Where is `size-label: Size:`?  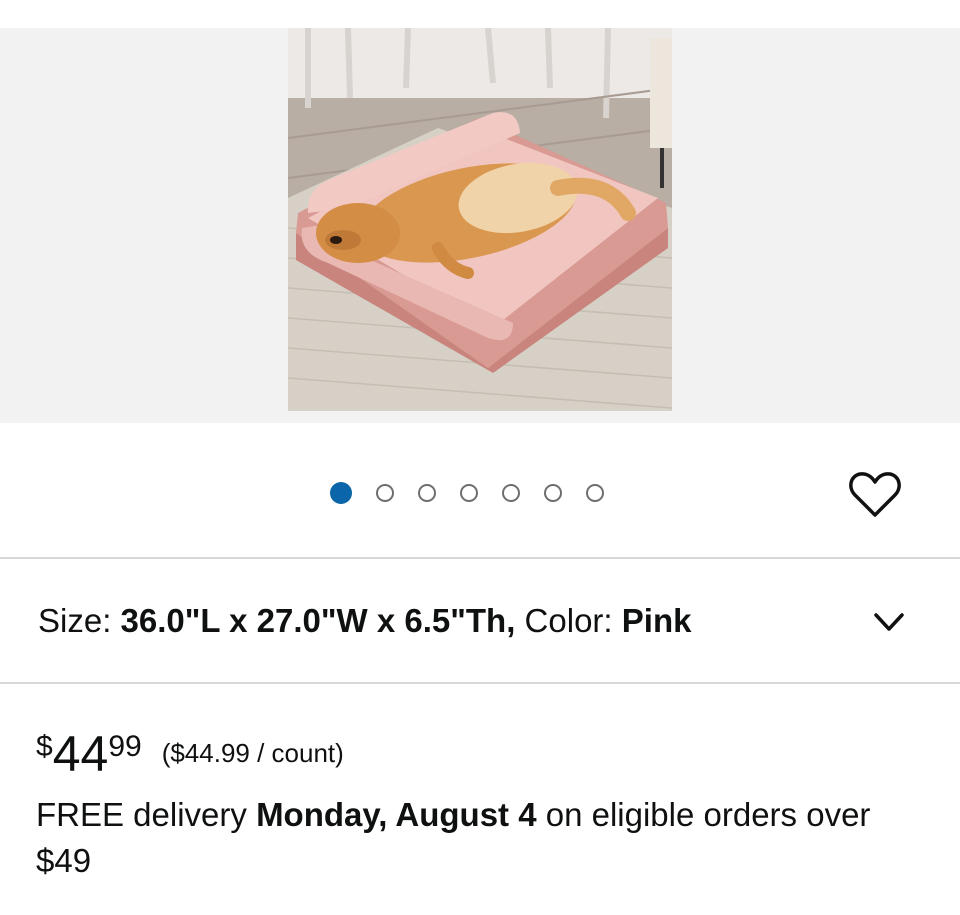 size-label: Size: is located at coordinates (79, 620).